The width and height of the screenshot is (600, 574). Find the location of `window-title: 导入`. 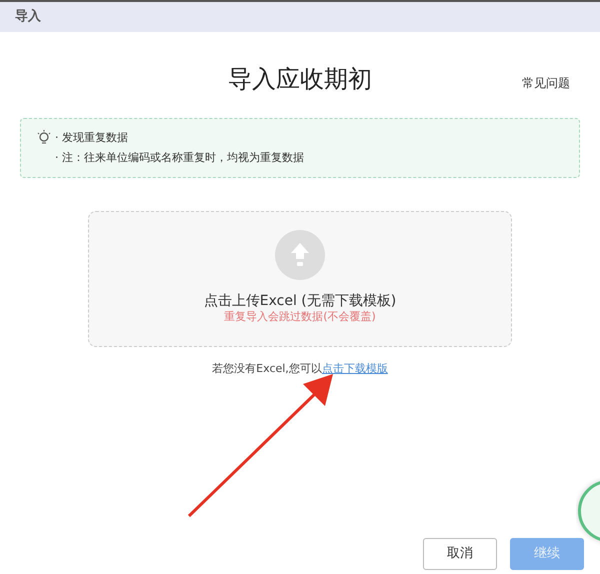

window-title: 导入 is located at coordinates (28, 17).